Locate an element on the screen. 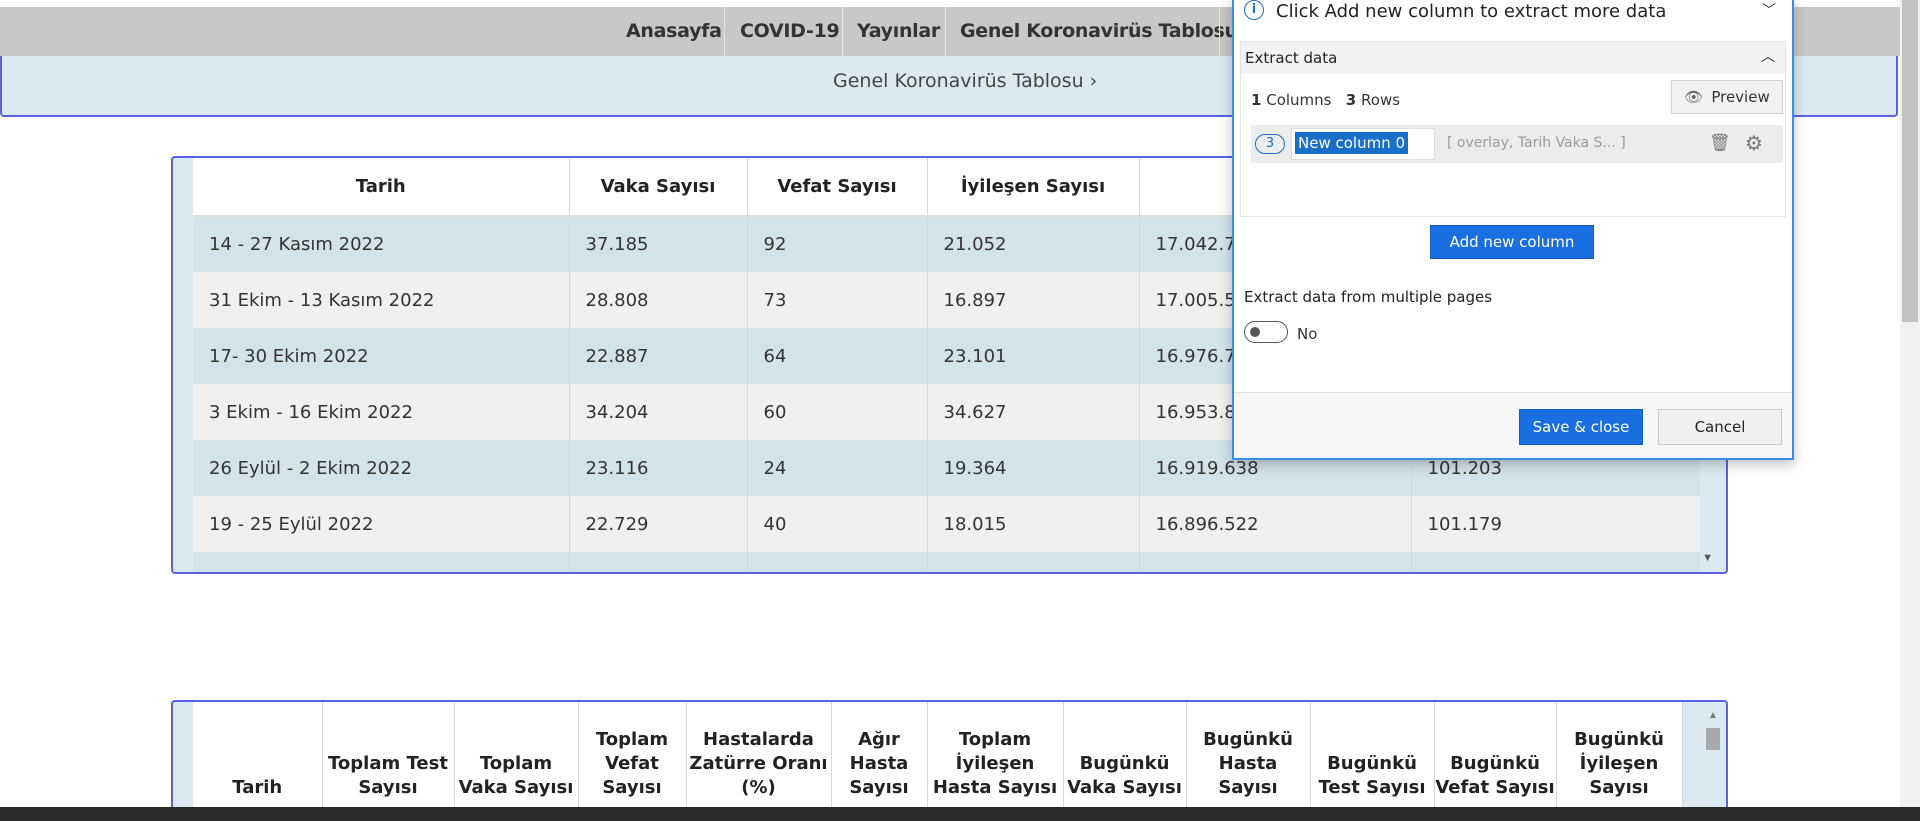 The height and width of the screenshot is (821, 1920). column-name-text: New column 0 is located at coordinates (1352, 143).